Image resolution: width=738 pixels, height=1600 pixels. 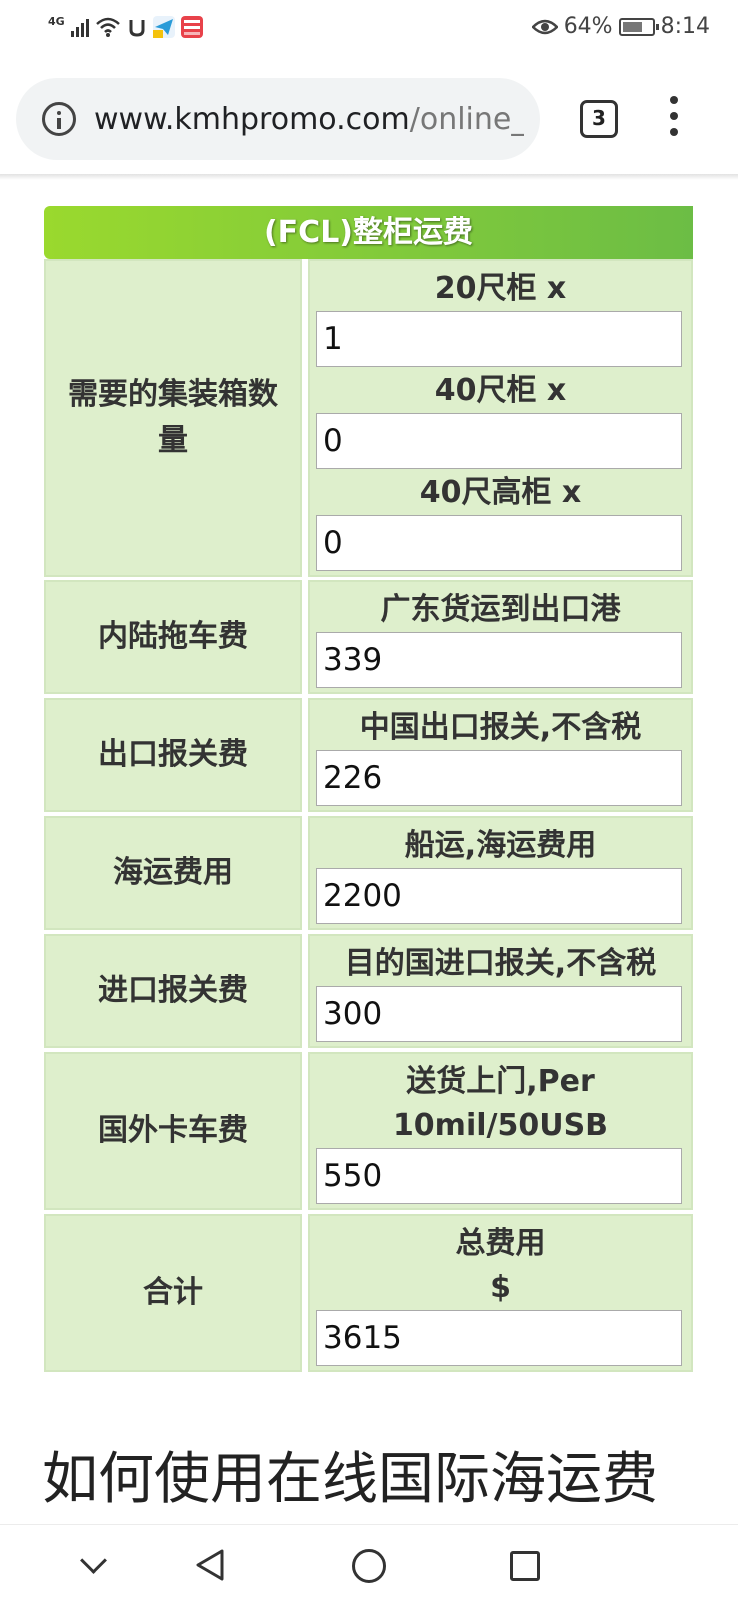 I want to click on field-label-40ft: 40尺柜 x, so click(x=500, y=390).